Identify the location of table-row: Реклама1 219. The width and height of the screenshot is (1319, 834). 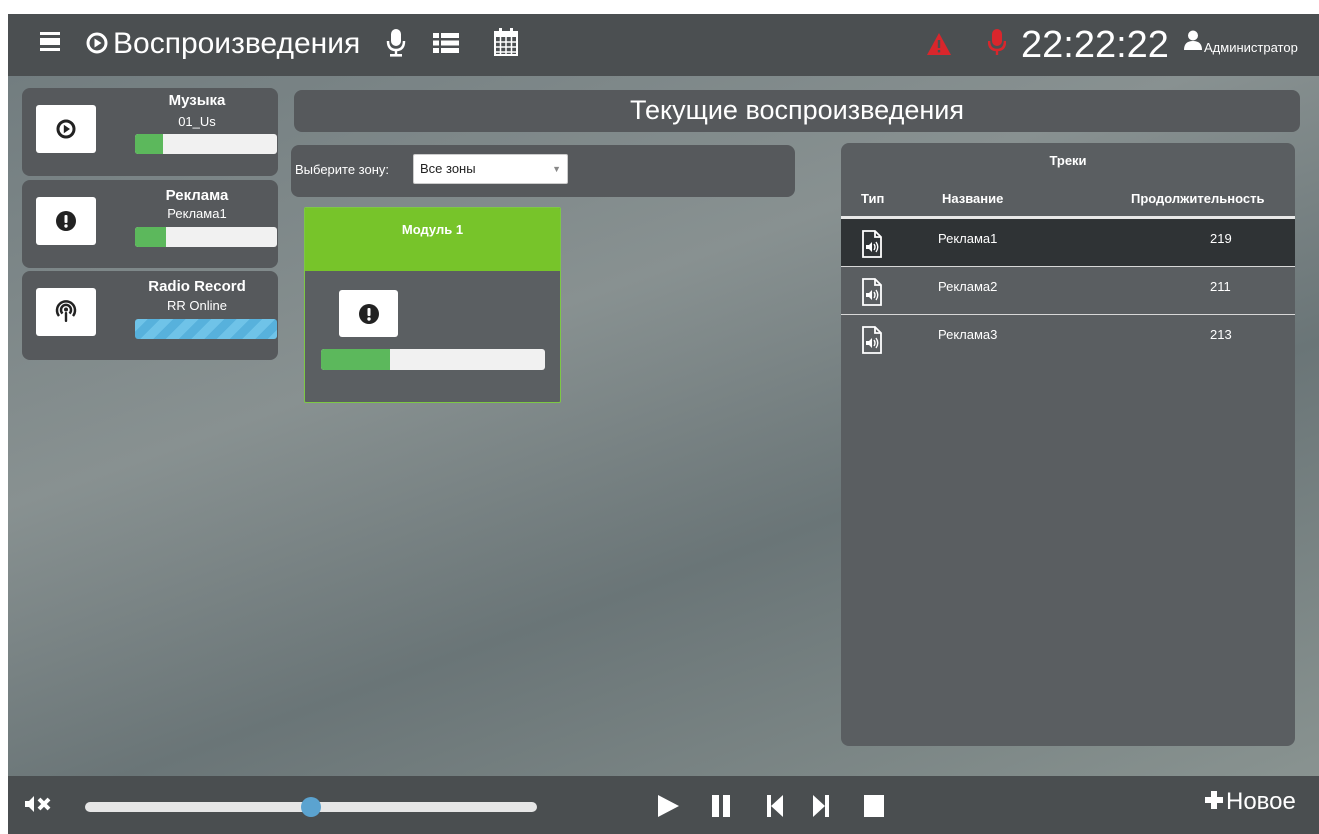
(1068, 243).